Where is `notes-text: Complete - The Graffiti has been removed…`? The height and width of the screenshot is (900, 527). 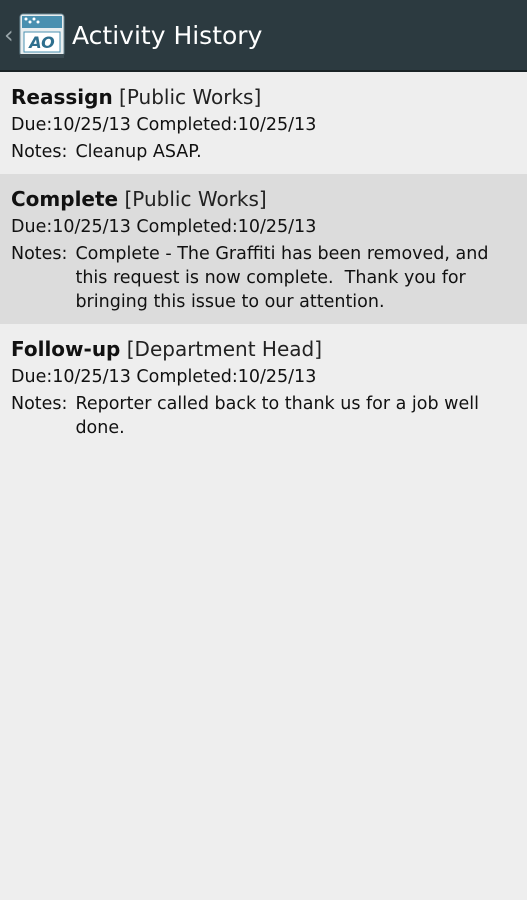
notes-text: Complete - The Graffiti has been removed… is located at coordinates (285, 278).